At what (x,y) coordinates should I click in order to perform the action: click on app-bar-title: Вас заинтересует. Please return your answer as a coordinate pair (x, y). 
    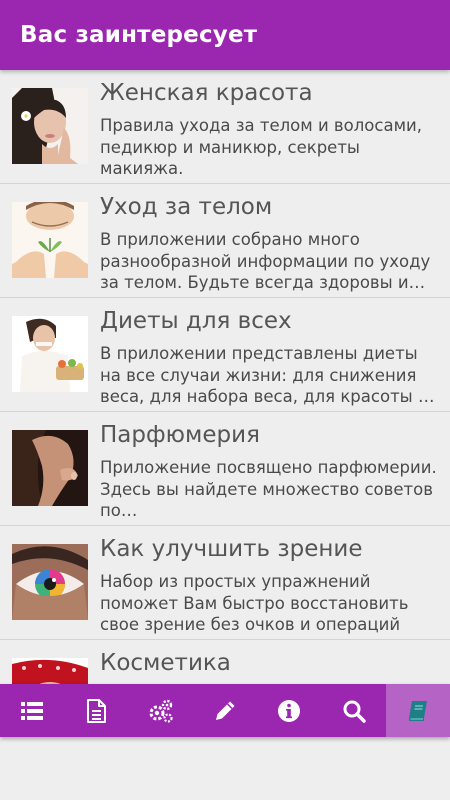
    Looking at the image, I should click on (139, 35).